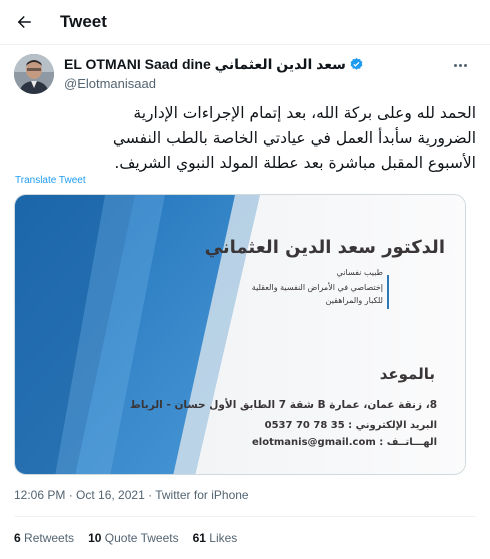 The width and height of the screenshot is (490, 559). What do you see at coordinates (245, 516) in the screenshot?
I see `divider` at bounding box center [245, 516].